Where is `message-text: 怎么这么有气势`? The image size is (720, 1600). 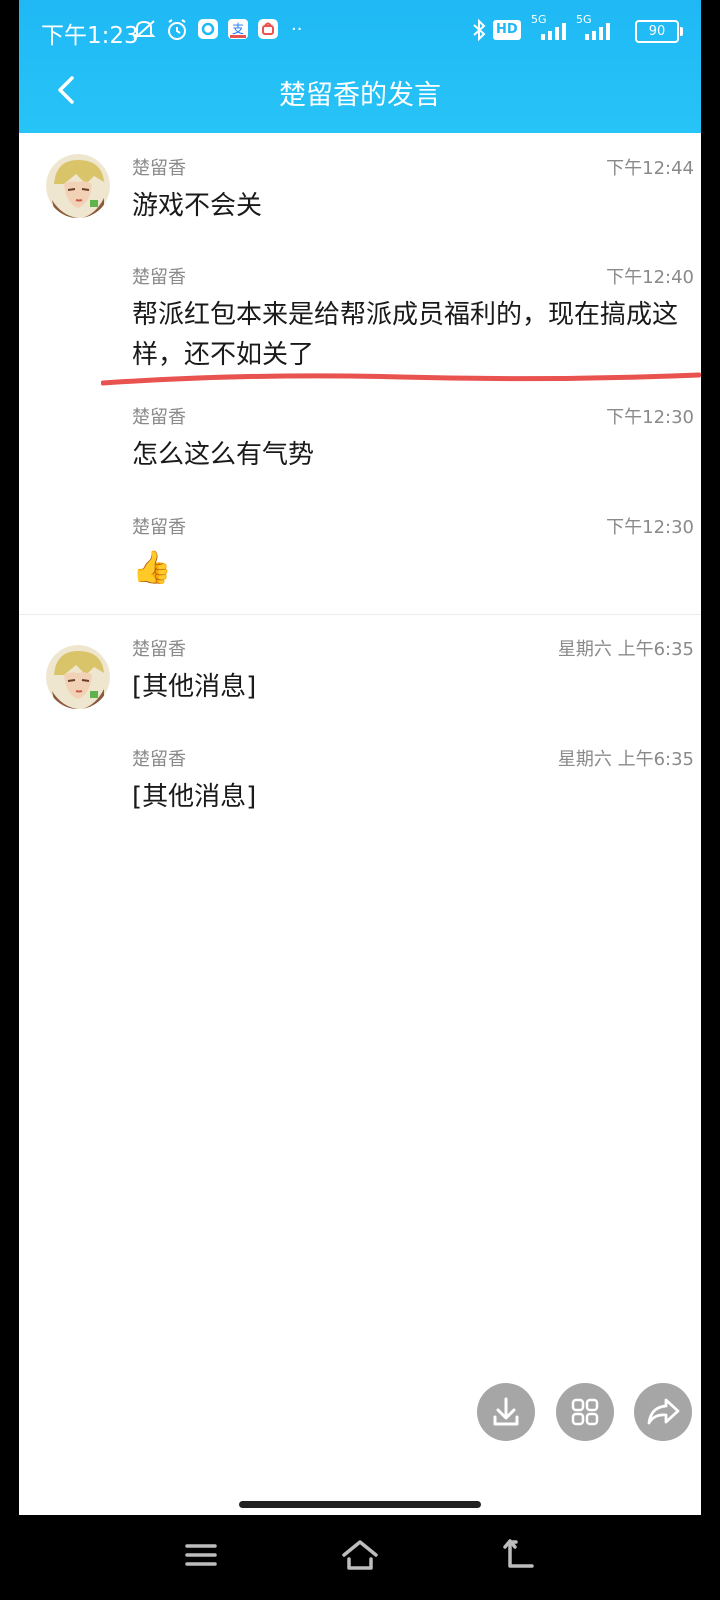
message-text: 怎么这么有气势 is located at coordinates (223, 455).